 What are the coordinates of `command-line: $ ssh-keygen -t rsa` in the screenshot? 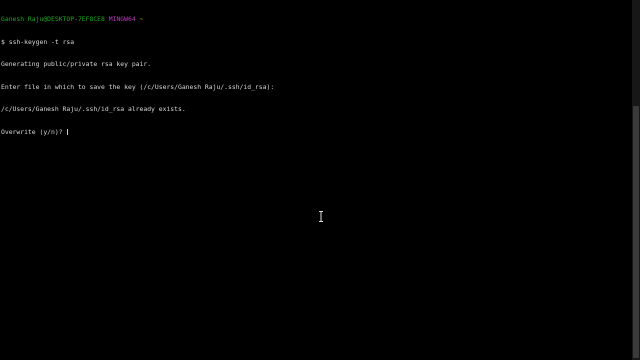 It's located at (315, 42).